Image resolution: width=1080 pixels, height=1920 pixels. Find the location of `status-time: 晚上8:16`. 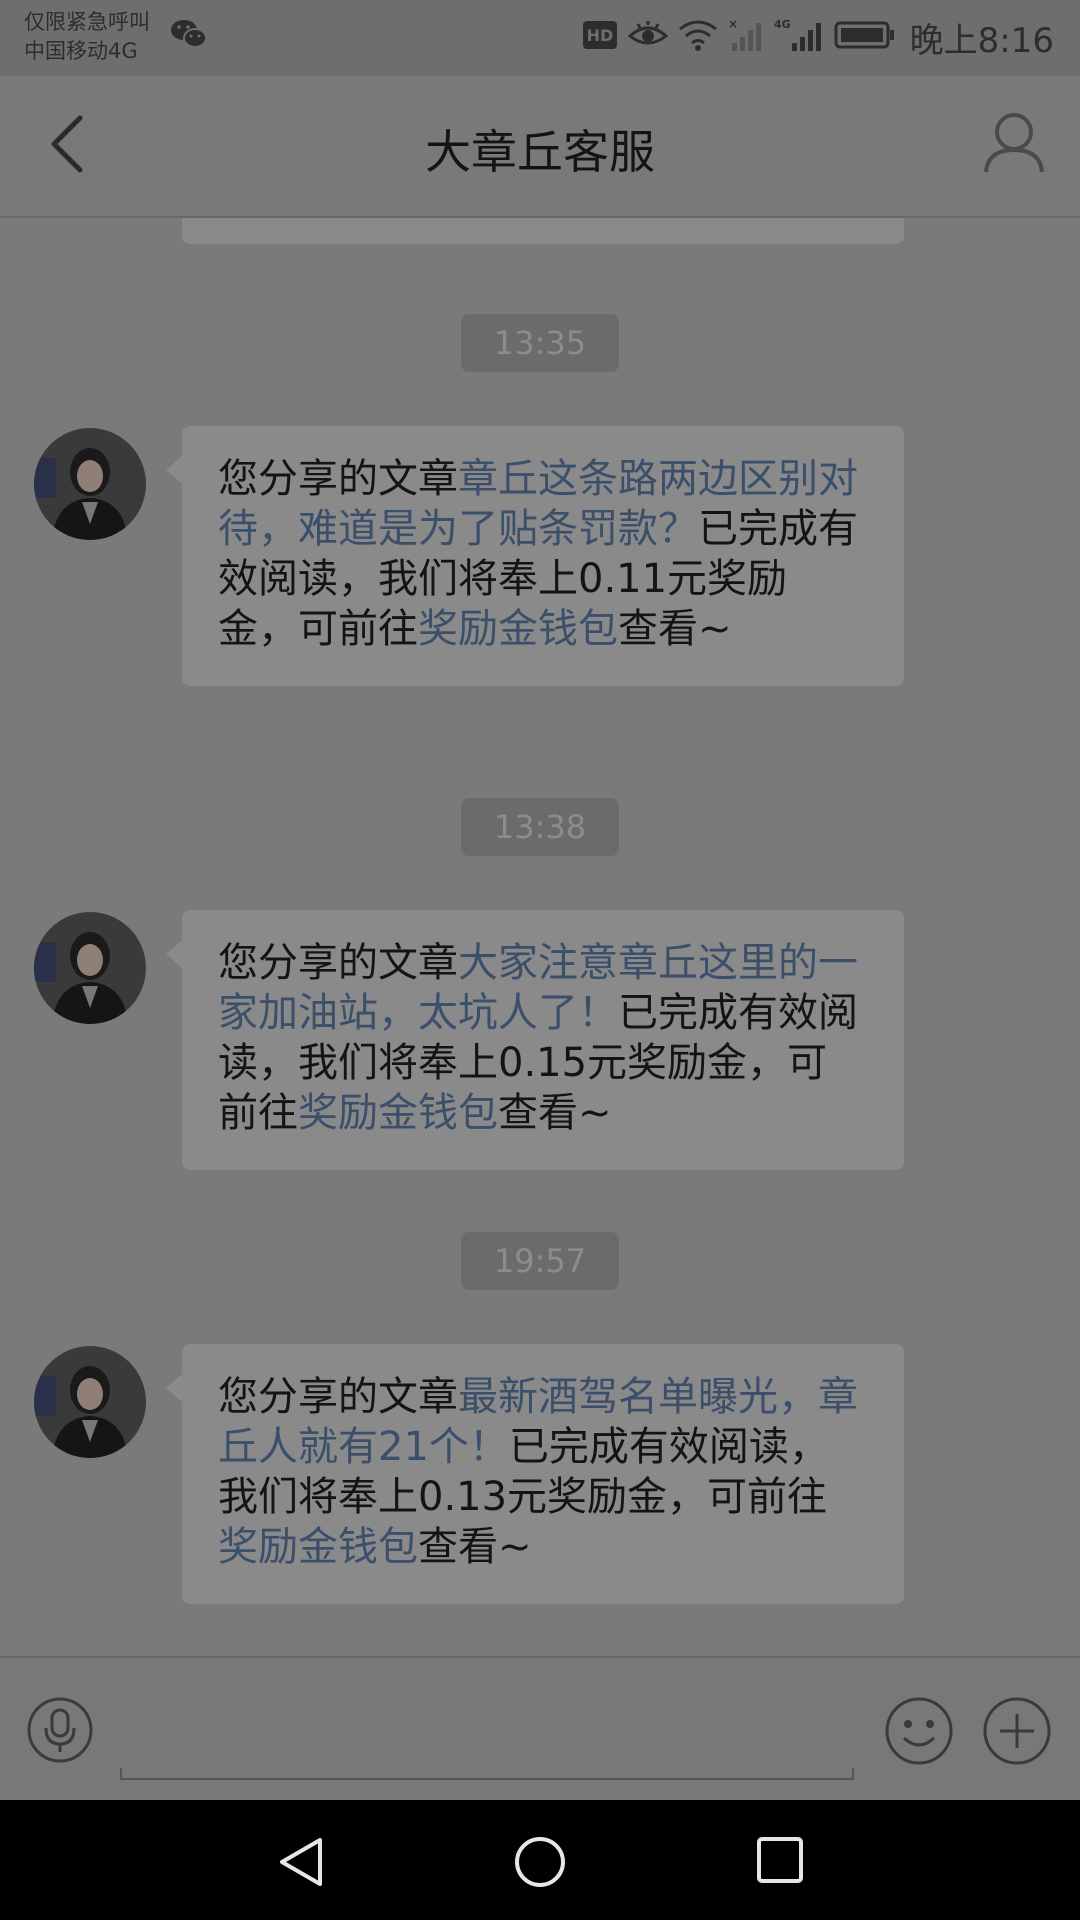

status-time: 晚上8:16 is located at coordinates (981, 40).